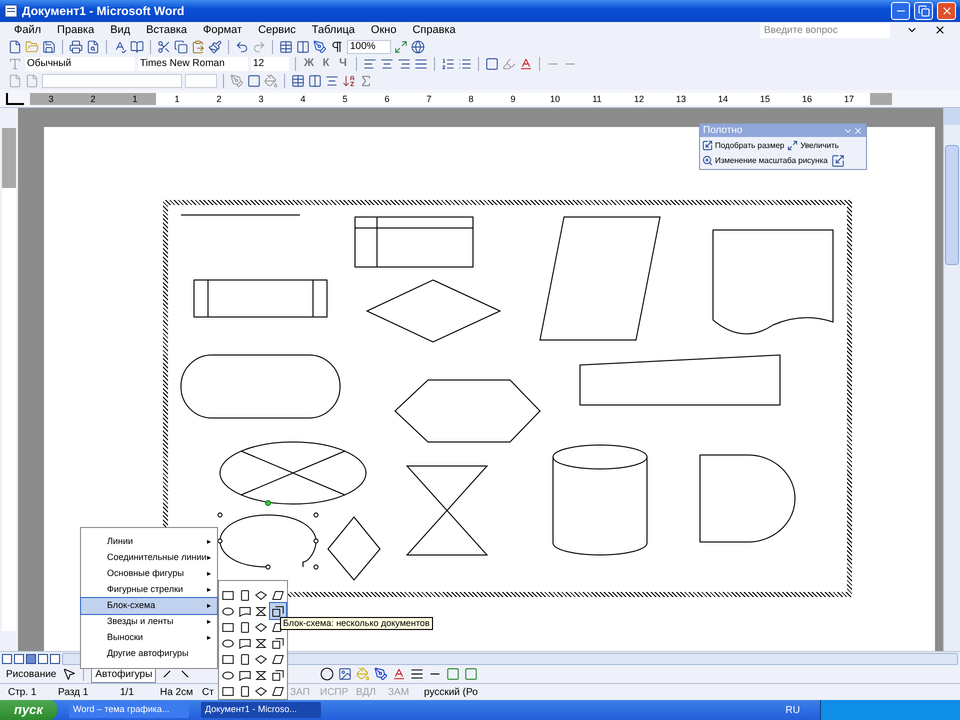 The height and width of the screenshot is (720, 960). I want to click on menu-item: Соединительные линии▸, so click(149, 558).